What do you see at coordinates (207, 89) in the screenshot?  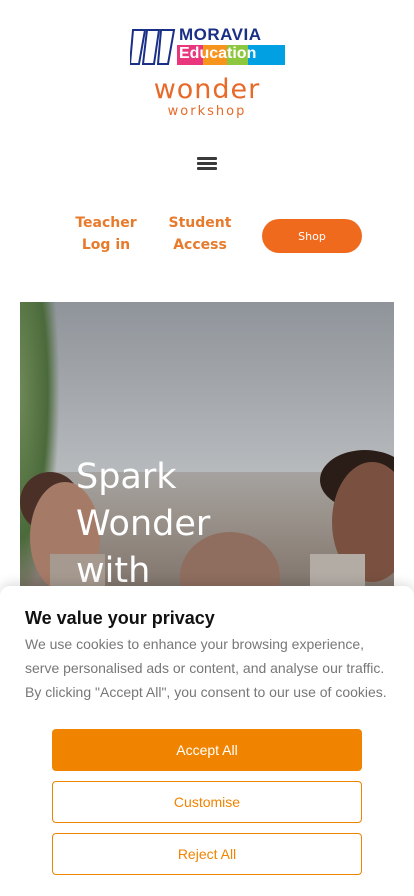 I see `wonder-logo-text: wonder` at bounding box center [207, 89].